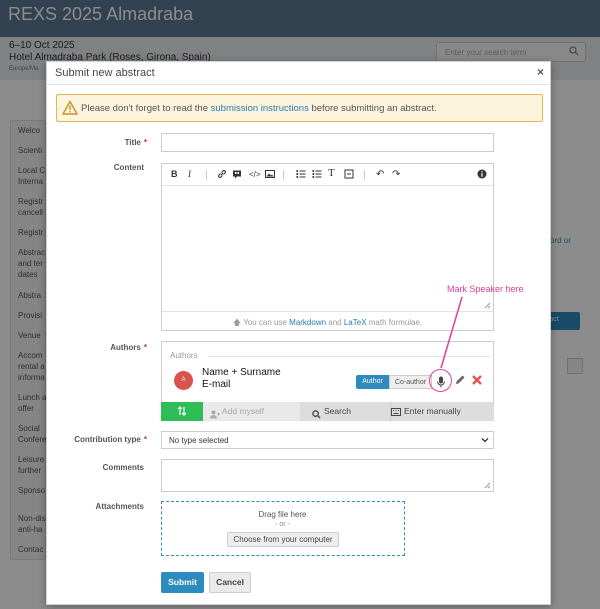 The width and height of the screenshot is (600, 609). Describe the element at coordinates (255, 174) in the screenshot. I see `code-icon: </>` at that location.